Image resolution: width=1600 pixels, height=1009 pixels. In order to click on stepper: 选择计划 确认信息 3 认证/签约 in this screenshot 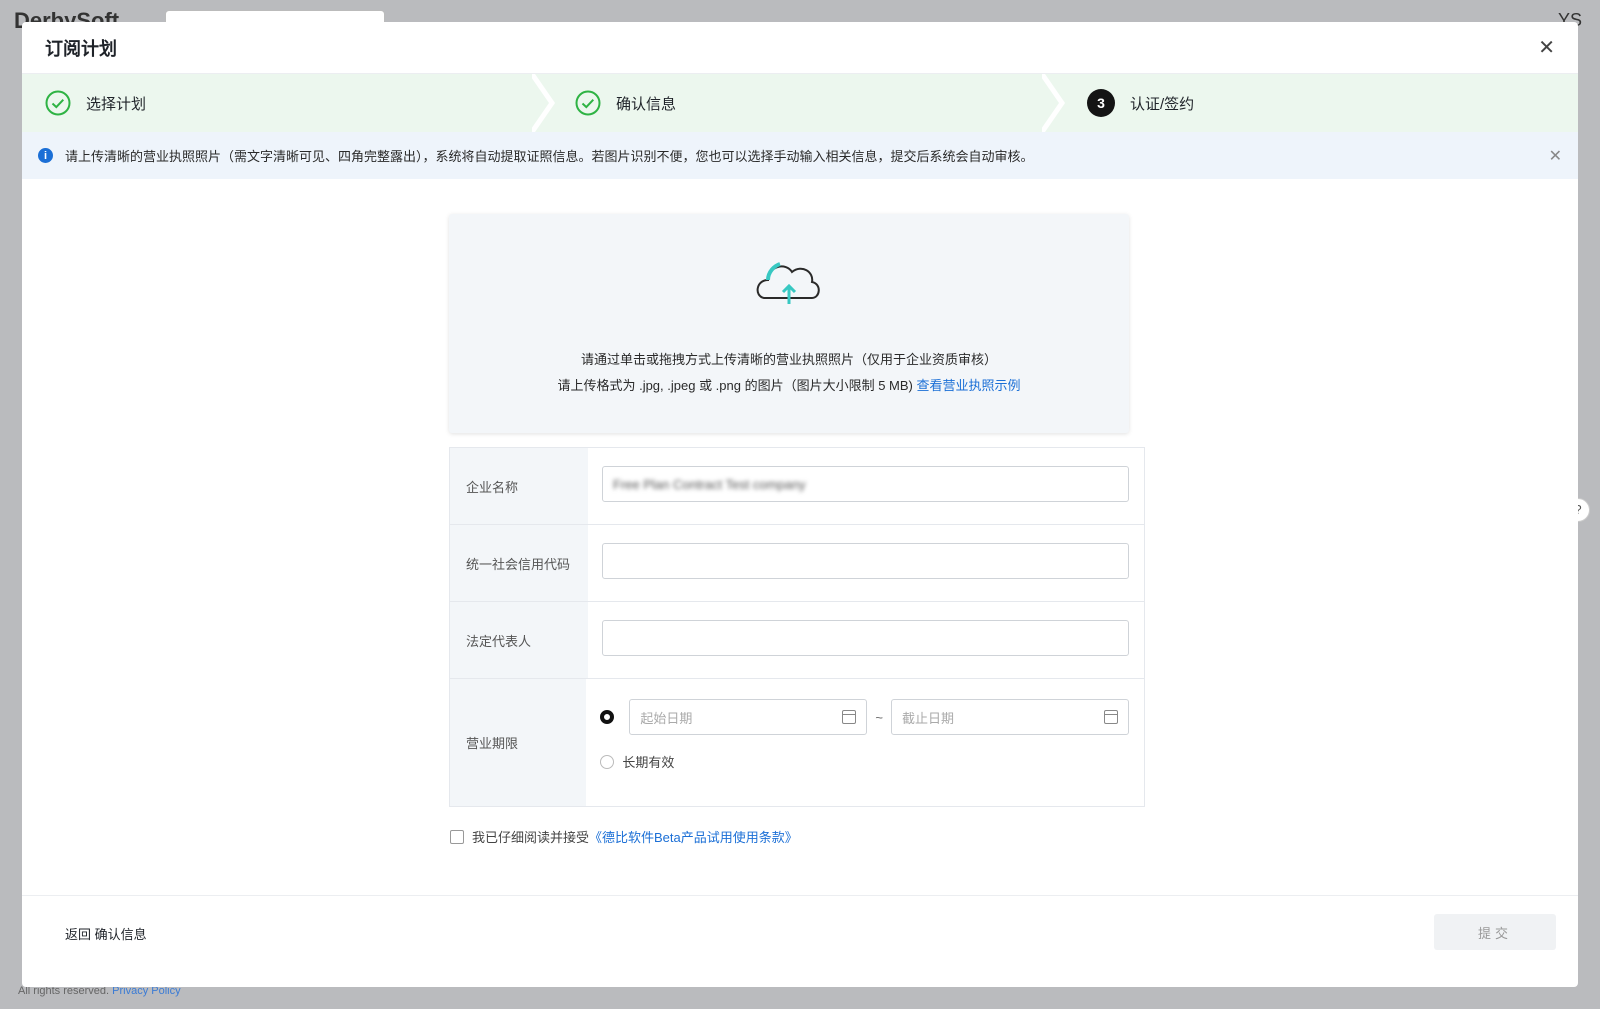, I will do `click(800, 103)`.